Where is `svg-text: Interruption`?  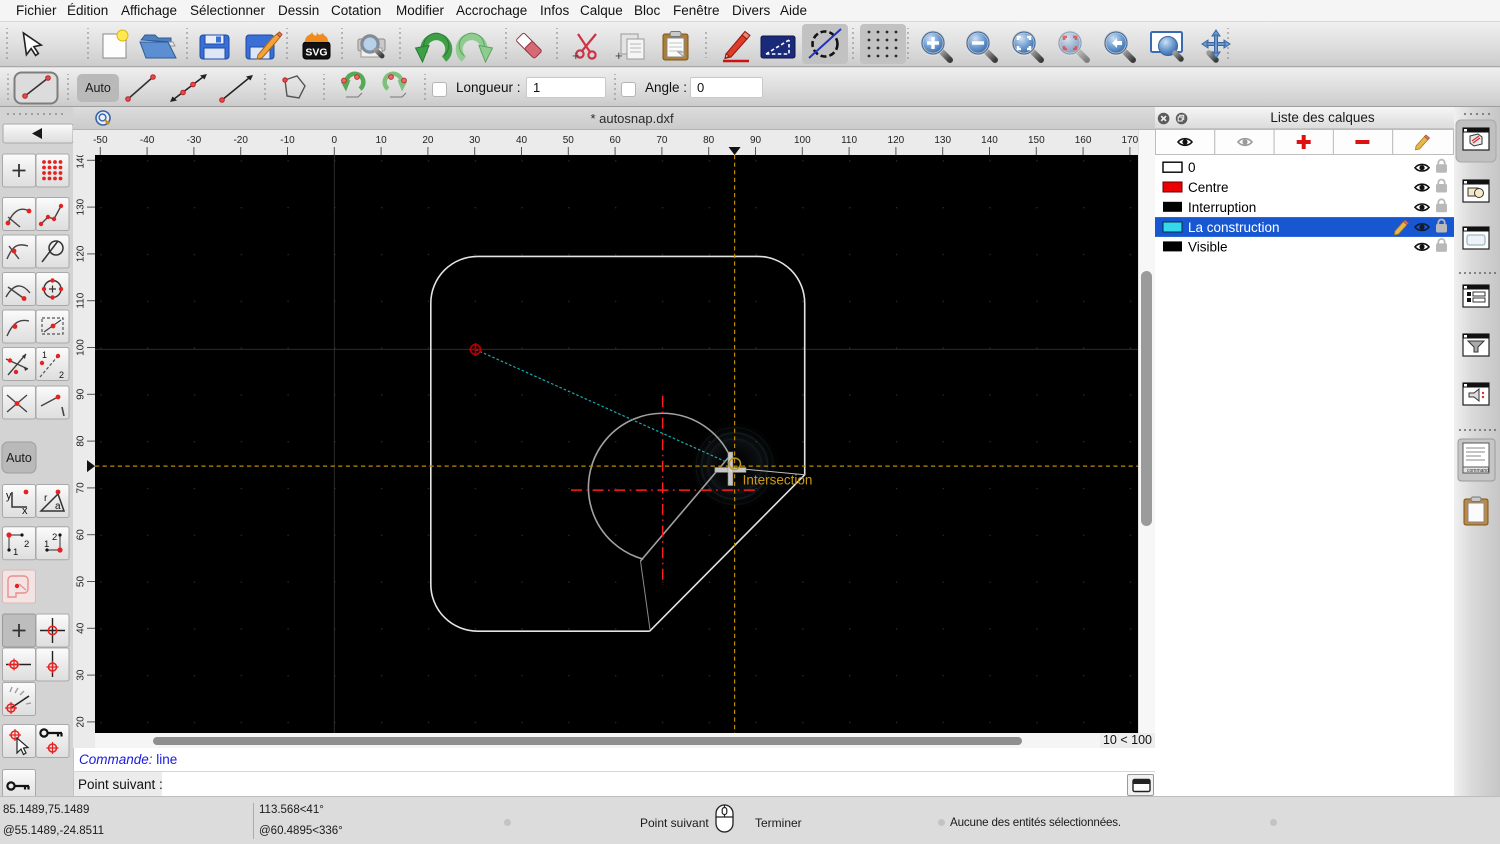
svg-text: Interruption is located at coordinates (1222, 207).